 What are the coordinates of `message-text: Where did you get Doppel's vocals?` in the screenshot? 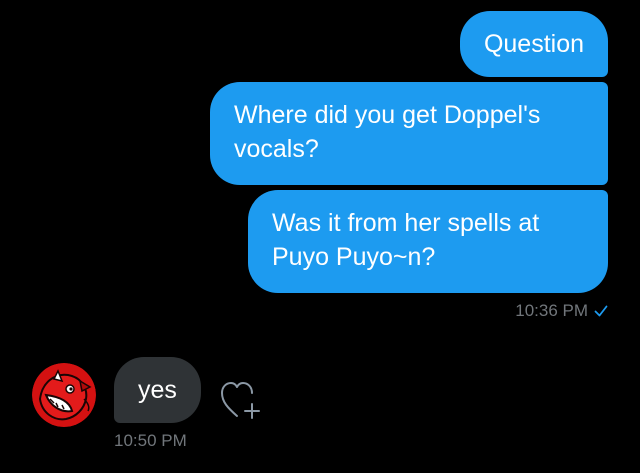 It's located at (387, 132).